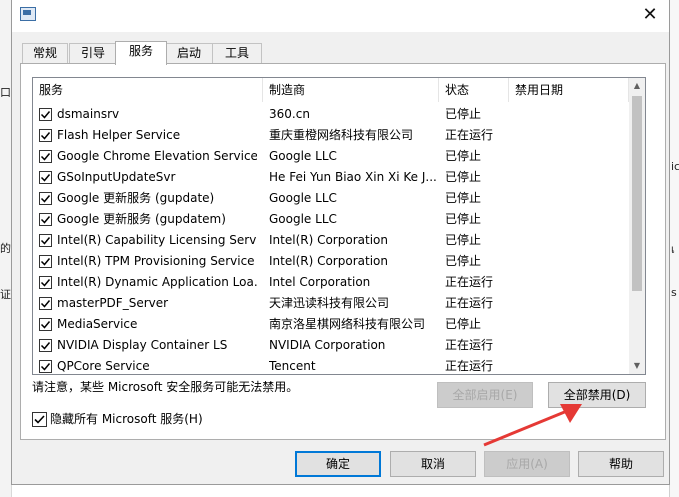 This screenshot has width=679, height=497. What do you see at coordinates (88, 114) in the screenshot?
I see `service-name: dsmainsrv` at bounding box center [88, 114].